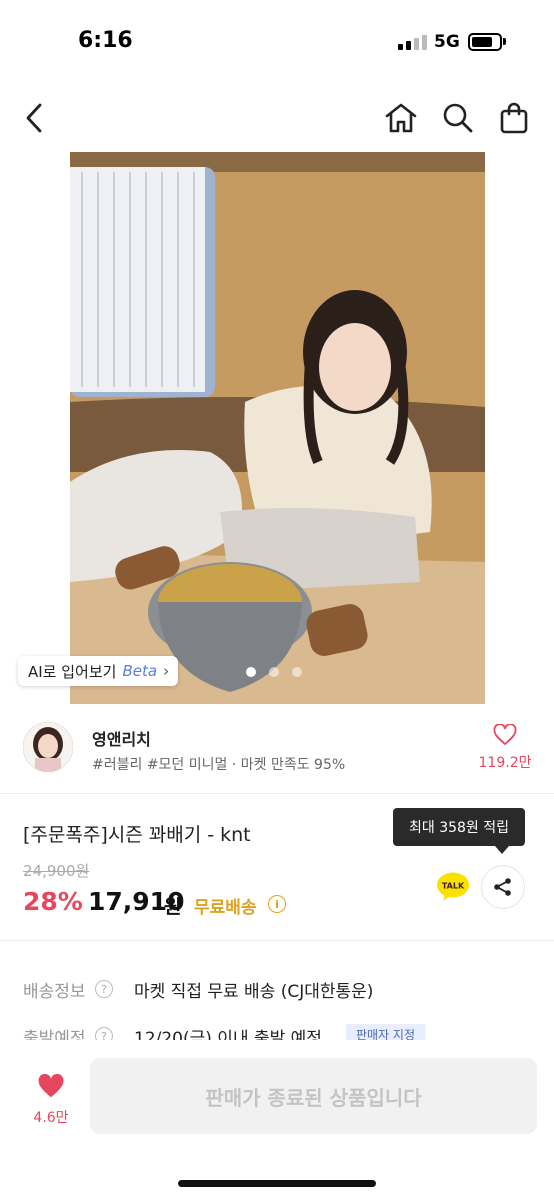  I want to click on store-row: 영앤리치 #러블리 #모던 미니멀 · 마켓 만족도 95% 119.2만, so click(277, 749).